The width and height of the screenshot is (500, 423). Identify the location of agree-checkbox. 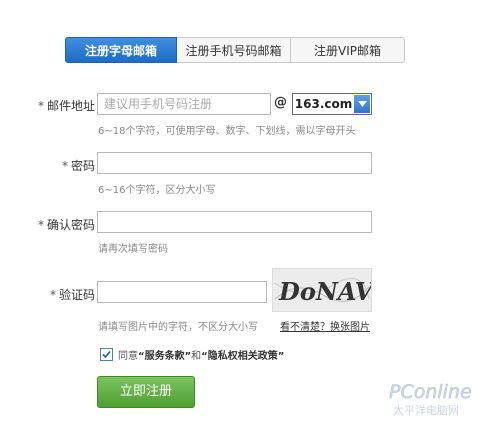
(106, 354).